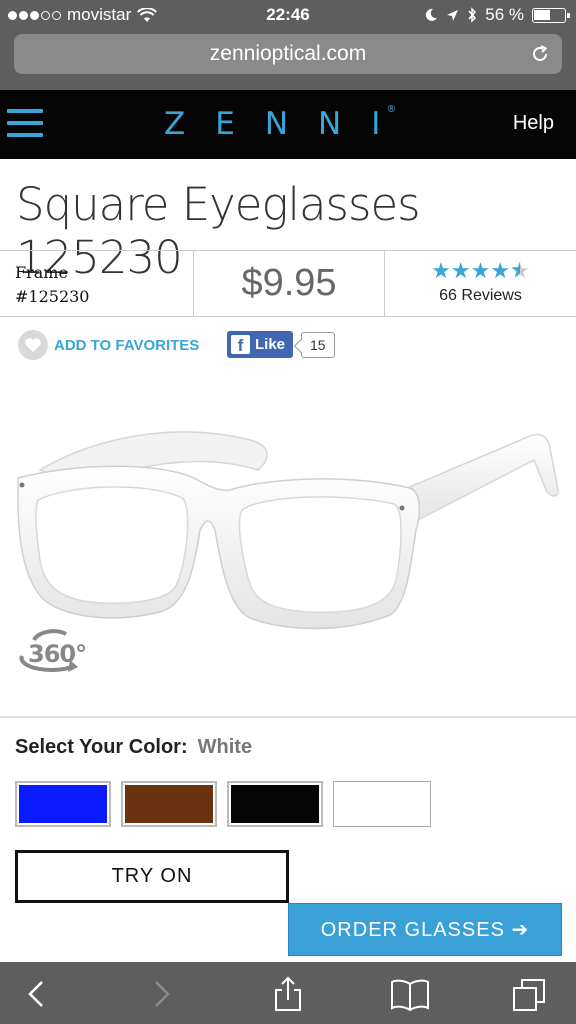 Image resolution: width=576 pixels, height=1024 pixels. I want to click on tabs-icon, so click(530, 994).